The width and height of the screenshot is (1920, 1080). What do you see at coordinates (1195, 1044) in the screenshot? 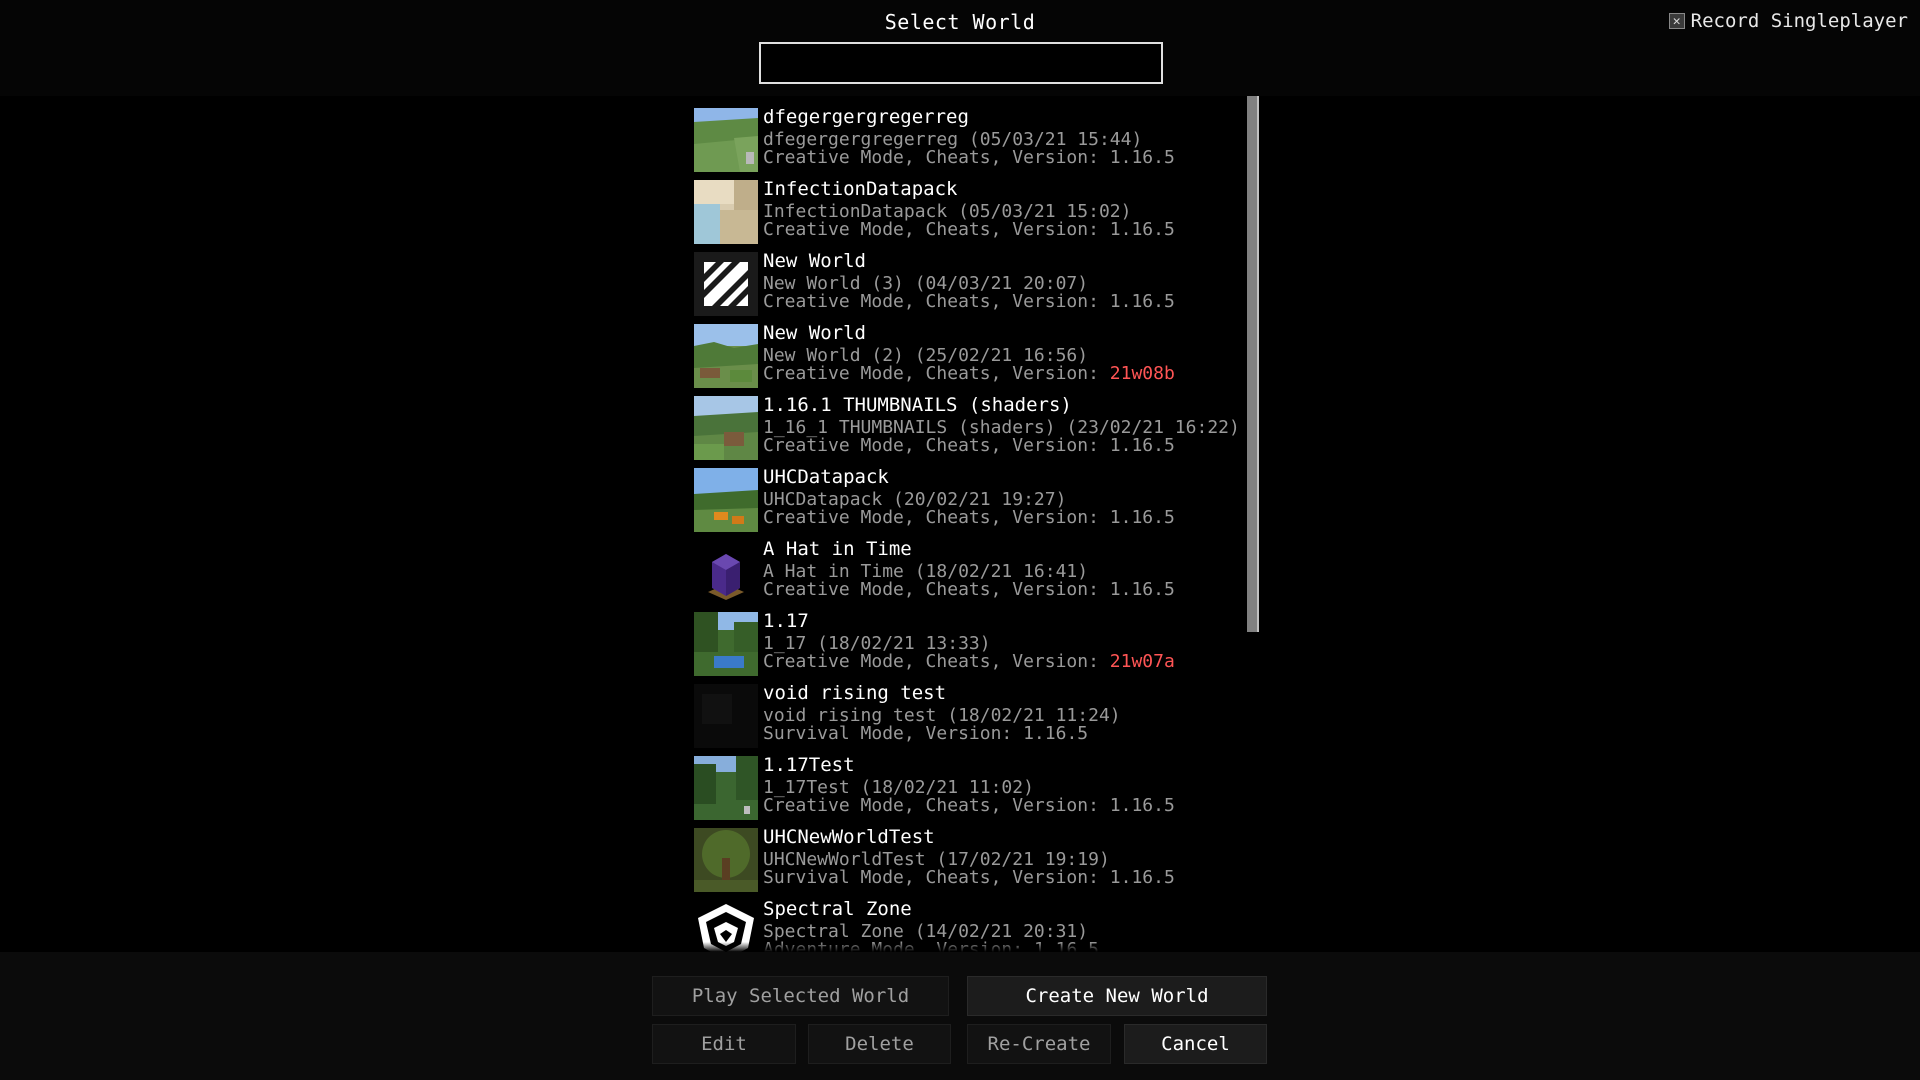
I see `cancel-button: Cancel` at bounding box center [1195, 1044].